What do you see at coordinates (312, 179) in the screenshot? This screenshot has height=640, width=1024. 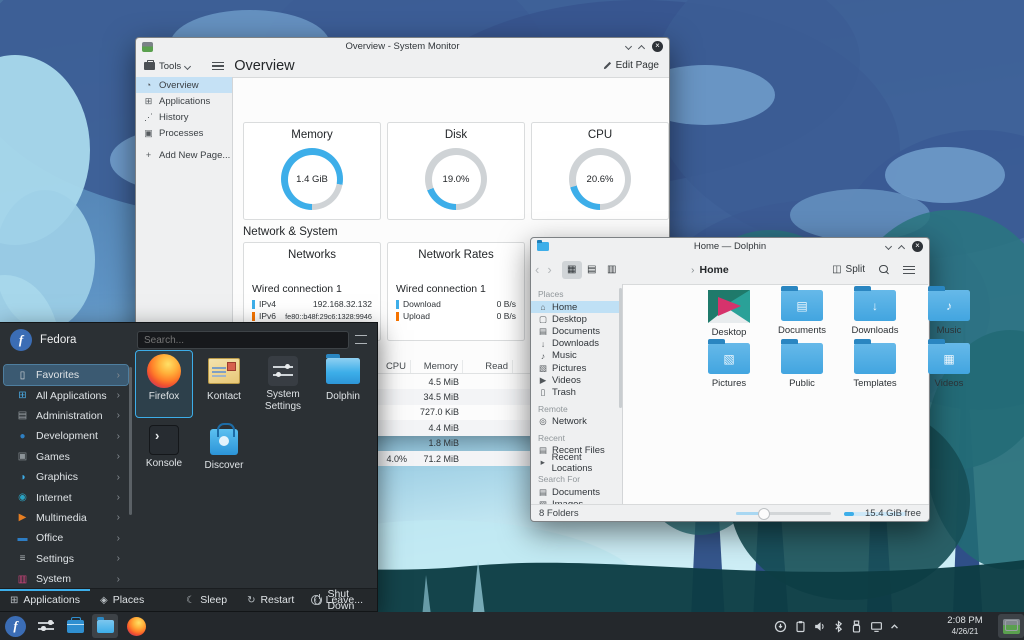 I see `memory-gauge: 1.4 GiB` at bounding box center [312, 179].